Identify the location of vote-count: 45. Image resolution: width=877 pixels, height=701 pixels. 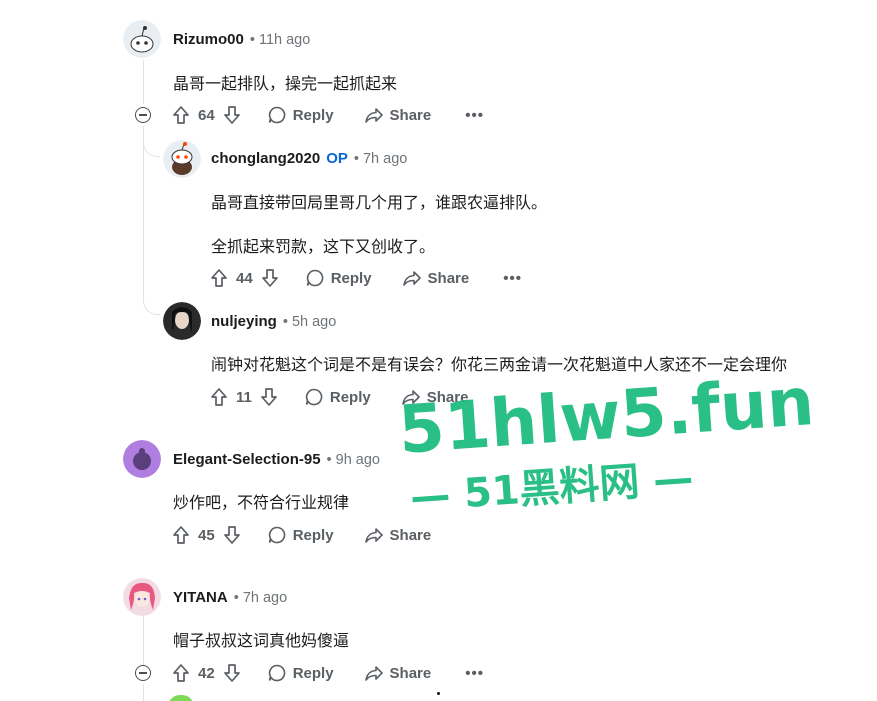
(206, 535).